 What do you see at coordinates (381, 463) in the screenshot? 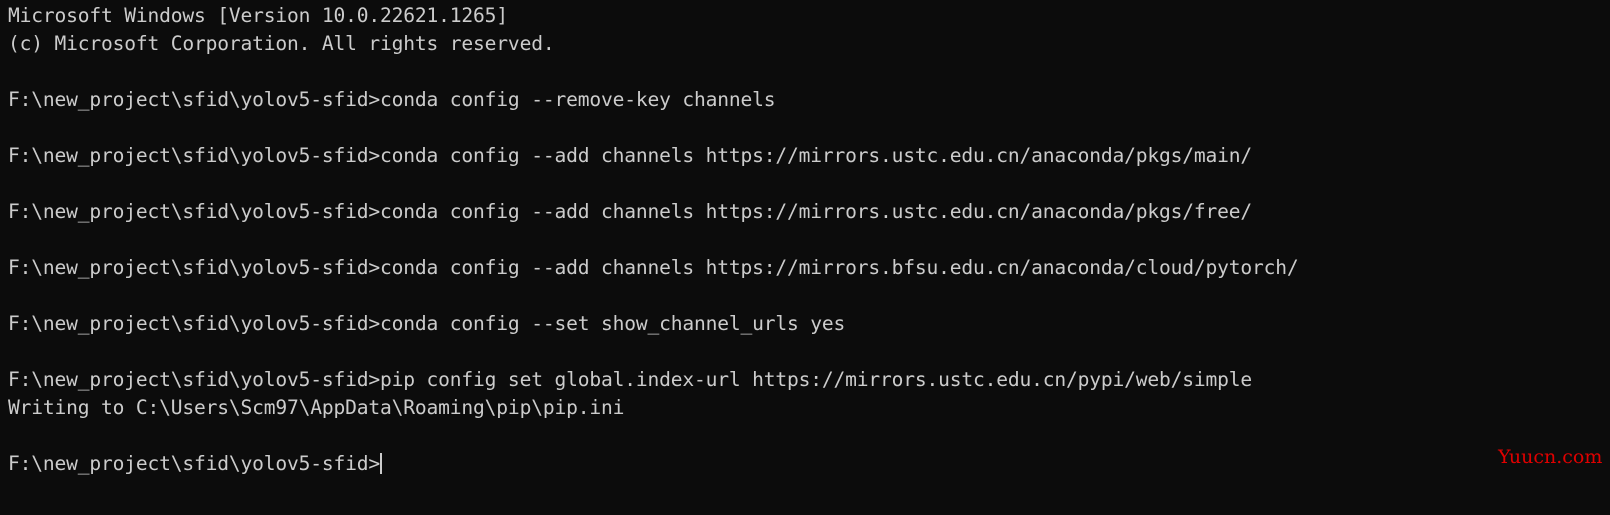
I see `text-cursor` at bounding box center [381, 463].